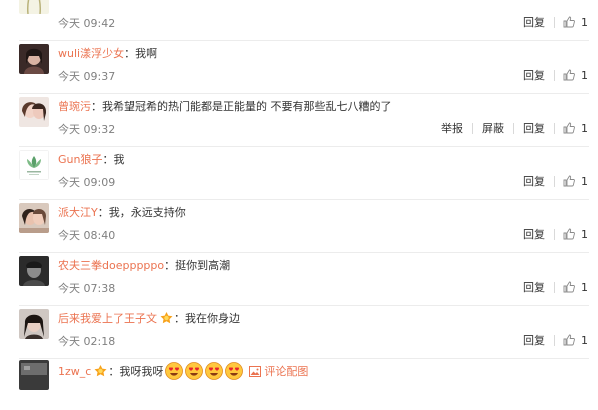 The width and height of the screenshot is (598, 410). I want to click on comment-item: 今天 09:42 回复 1, so click(299, 20).